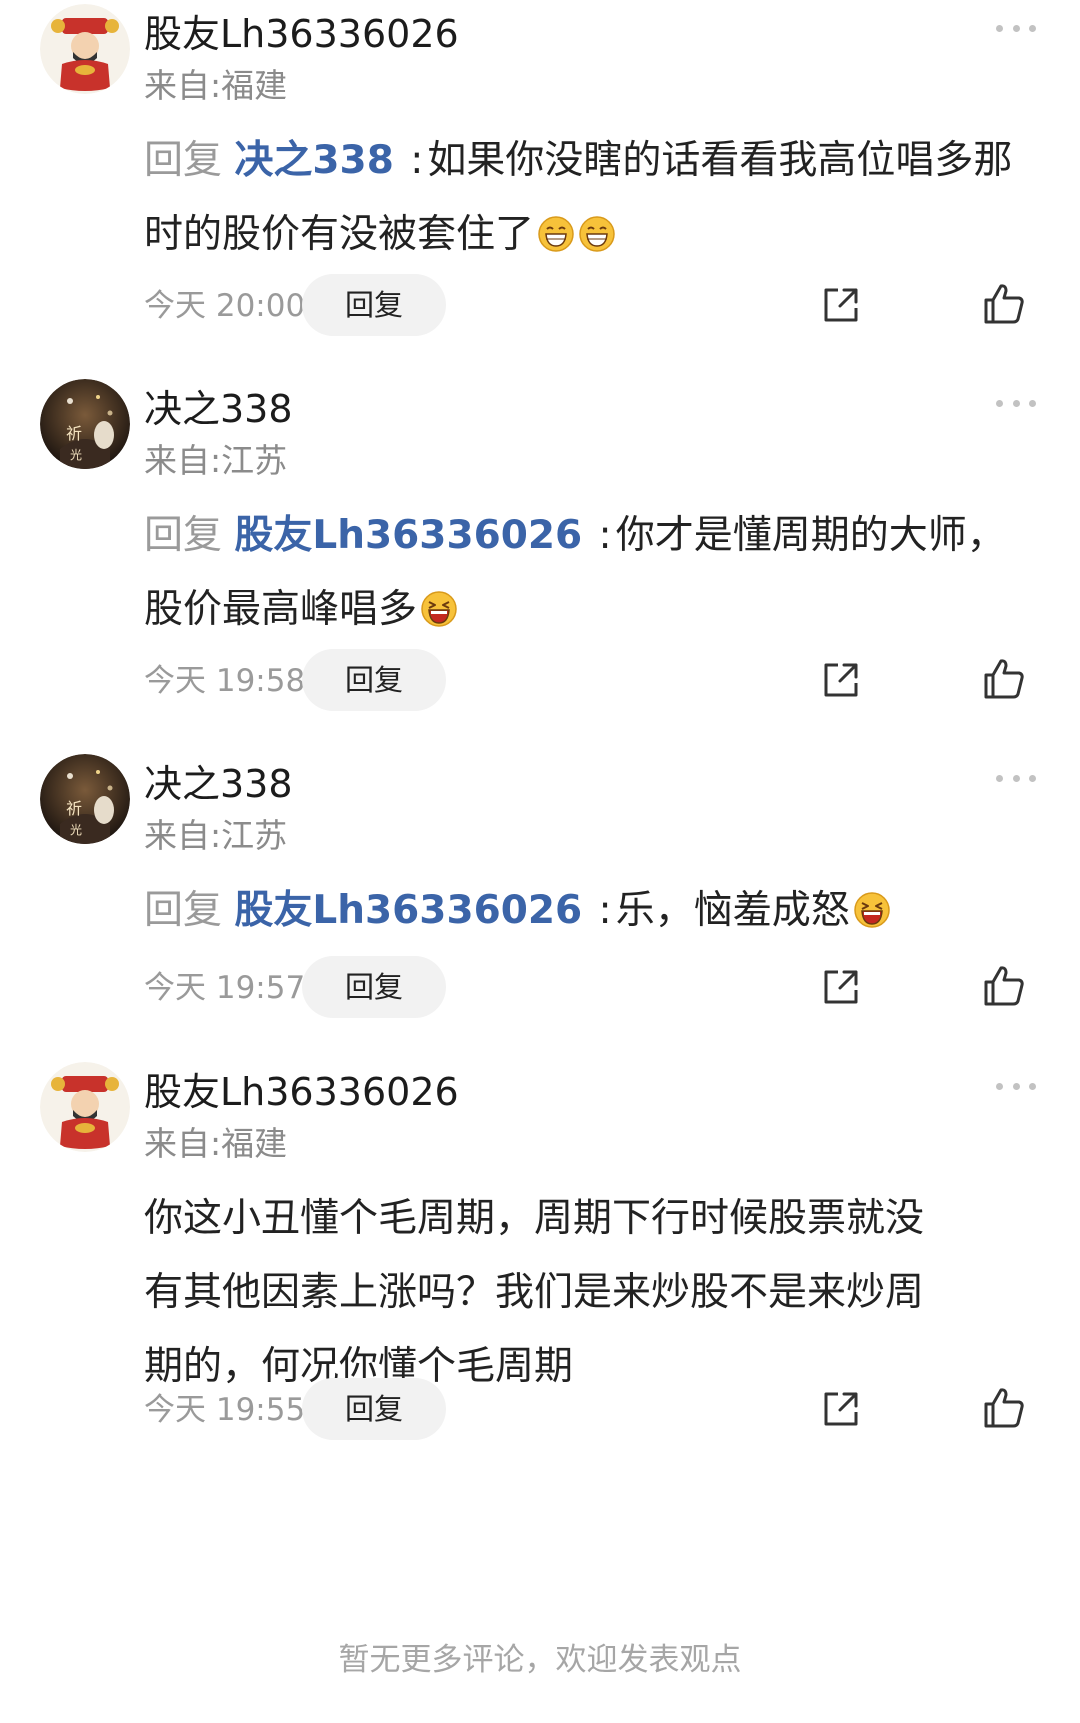  Describe the element at coordinates (594, 911) in the screenshot. I see `comment-body: 回复 股友Lh36336026 : 乐，恼羞成怒` at that location.